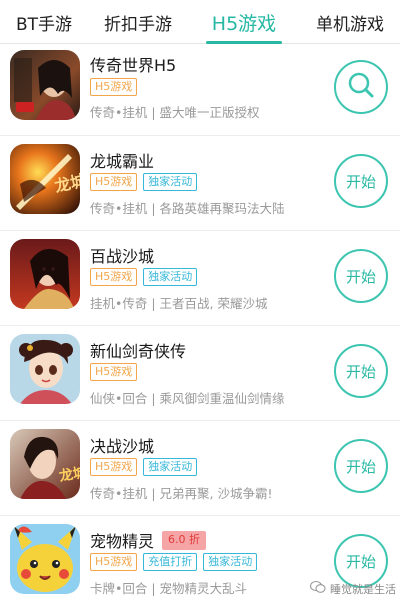 The image size is (400, 610). What do you see at coordinates (170, 562) in the screenshot?
I see `tag-recharge-discount: 充值打折` at bounding box center [170, 562].